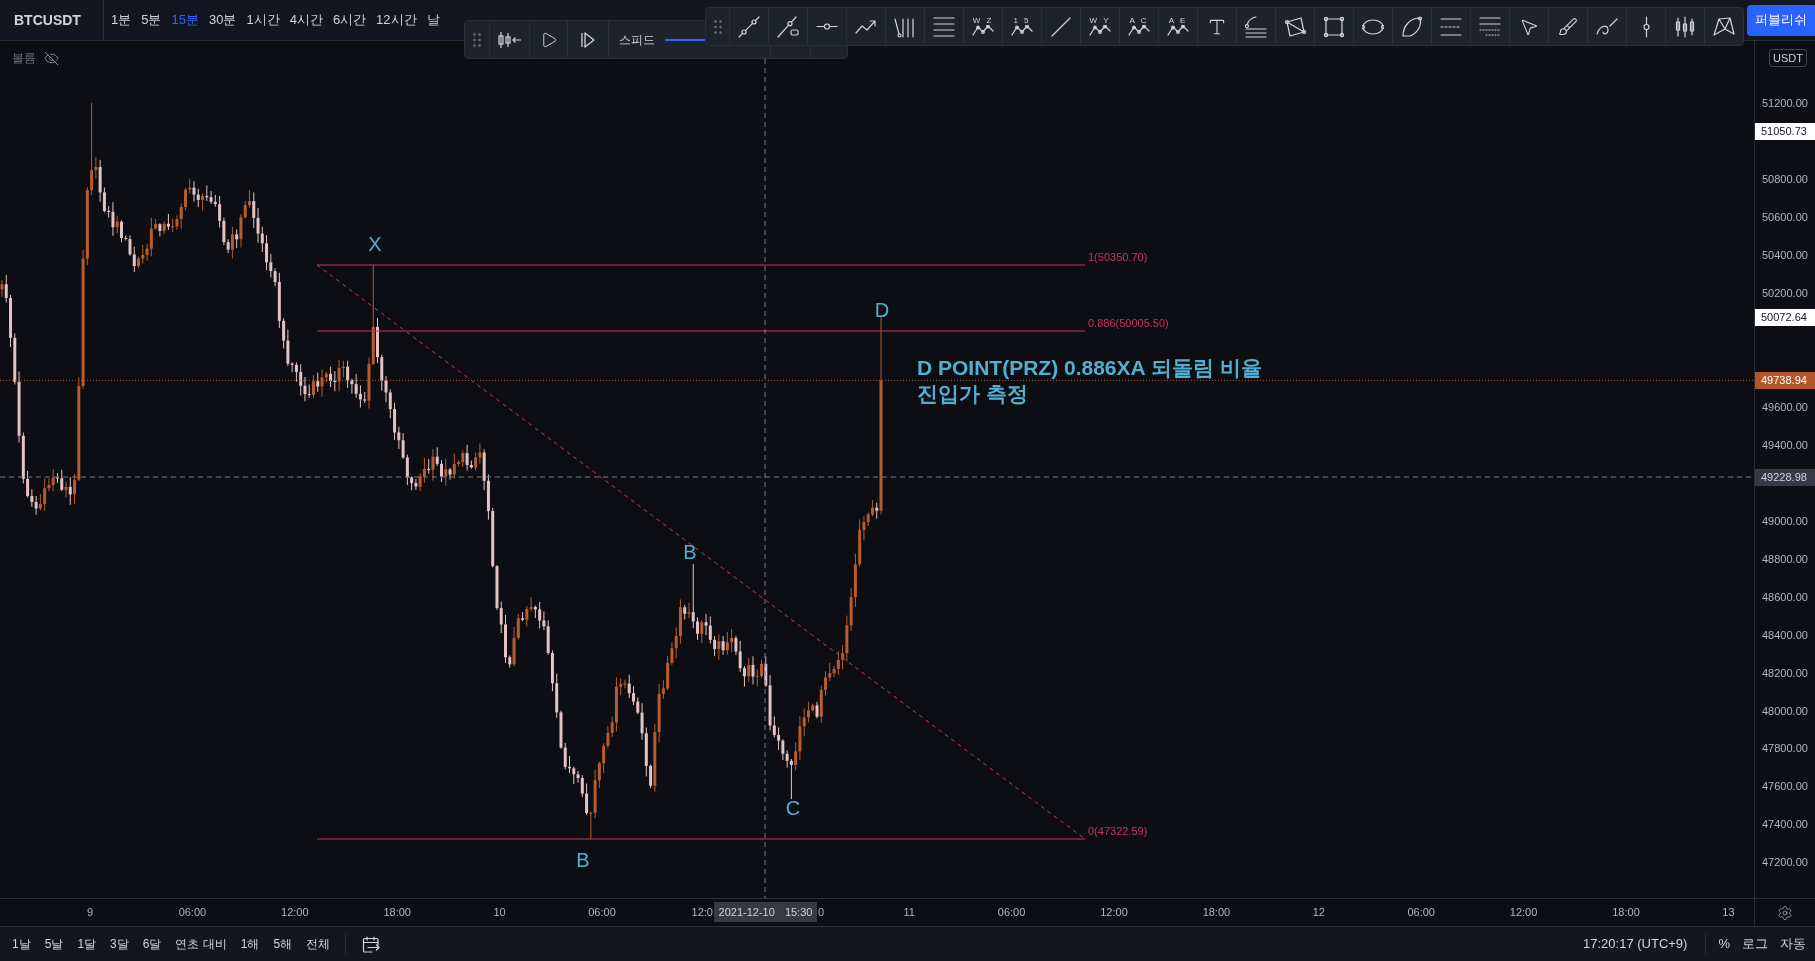 This screenshot has height=961, width=1815. Describe the element at coordinates (349, 20) in the screenshot. I see `interval-button: 6시간` at that location.